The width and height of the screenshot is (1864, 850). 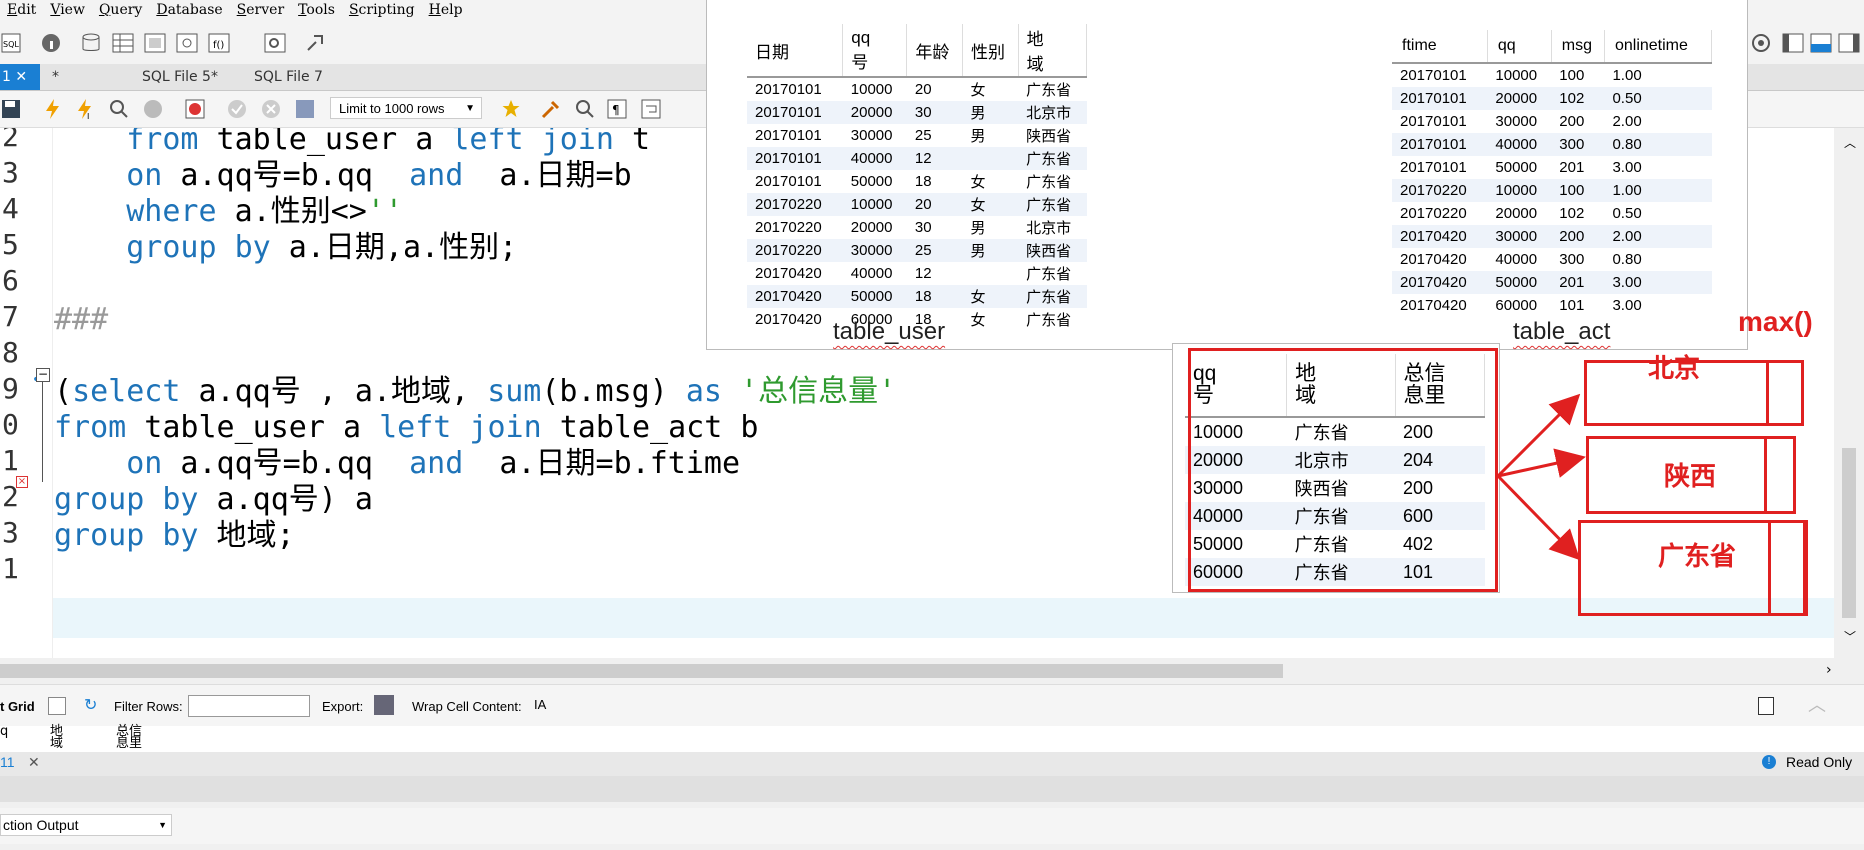 What do you see at coordinates (195, 109) in the screenshot?
I see `toggle-error-icon` at bounding box center [195, 109].